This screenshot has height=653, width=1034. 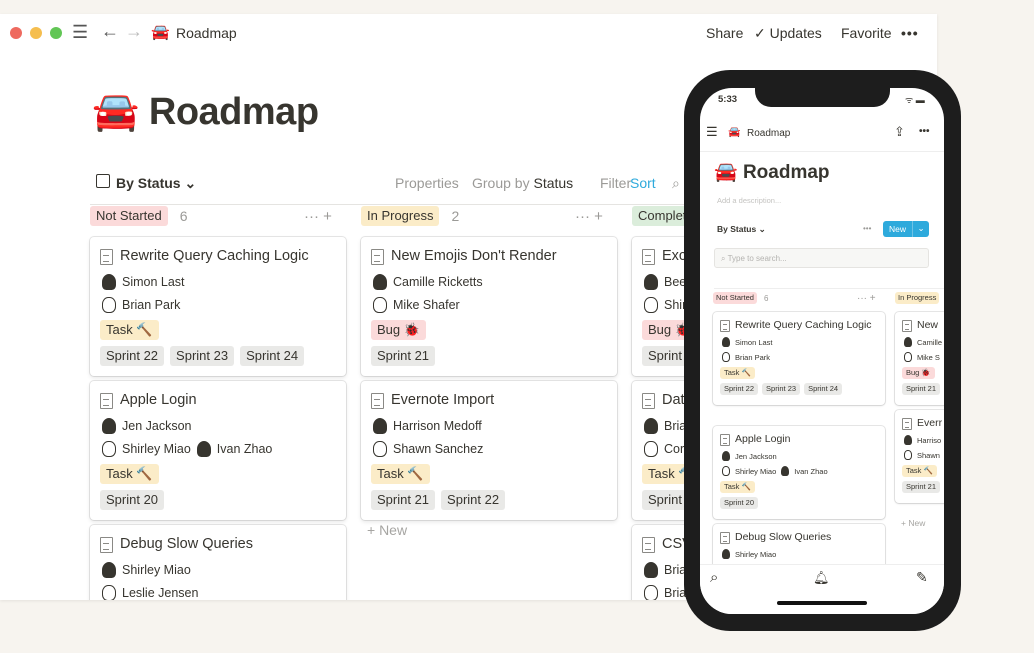 I want to click on card-title: Rewrite Query Caching Logic, so click(x=799, y=325).